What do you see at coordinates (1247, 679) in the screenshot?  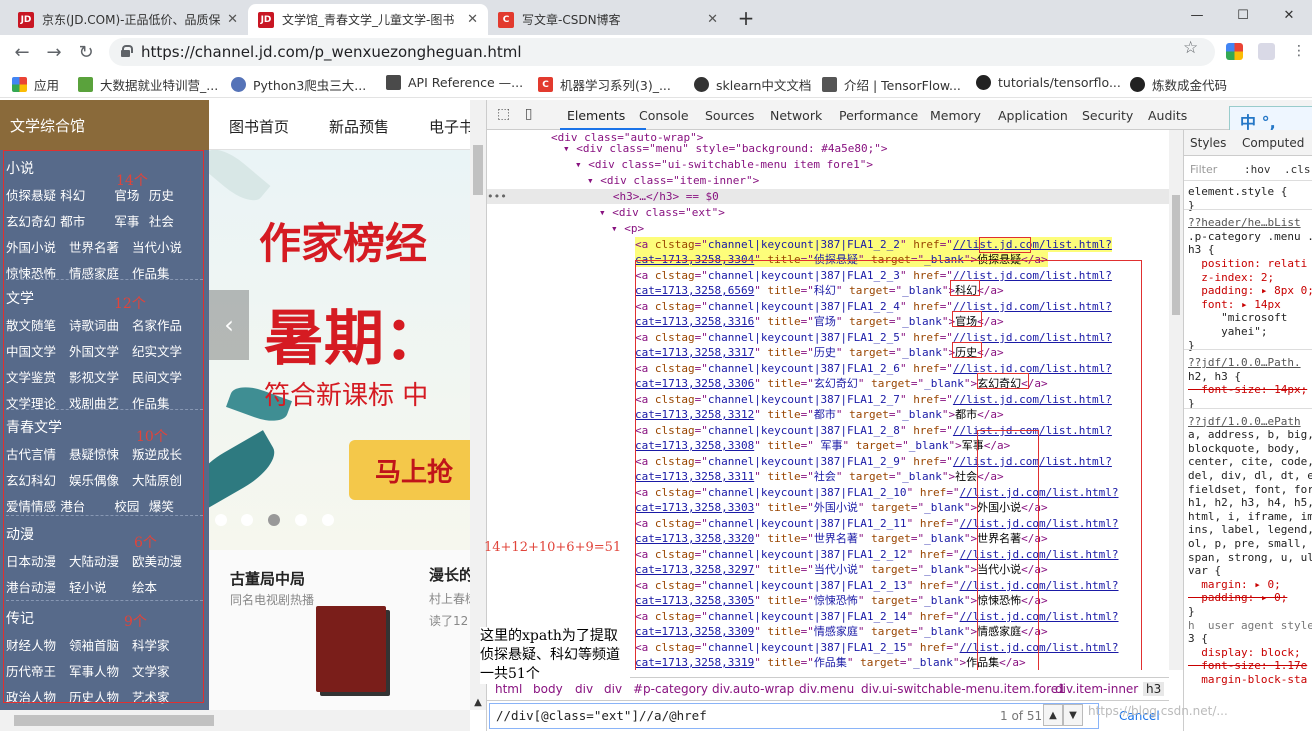 I see `style-line: margin-block-sta` at bounding box center [1247, 679].